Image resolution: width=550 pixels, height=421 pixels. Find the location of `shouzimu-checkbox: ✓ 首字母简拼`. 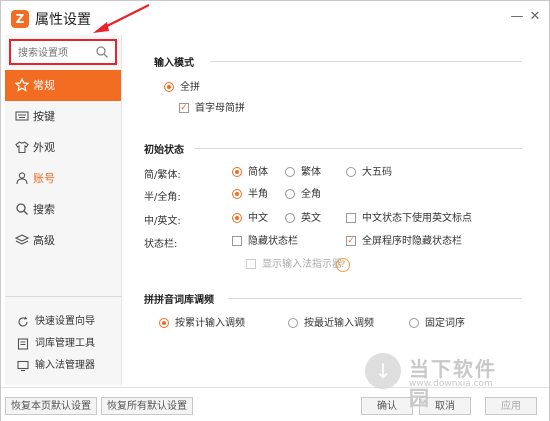

shouzimu-checkbox: ✓ 首字母简拼 is located at coordinates (212, 109).